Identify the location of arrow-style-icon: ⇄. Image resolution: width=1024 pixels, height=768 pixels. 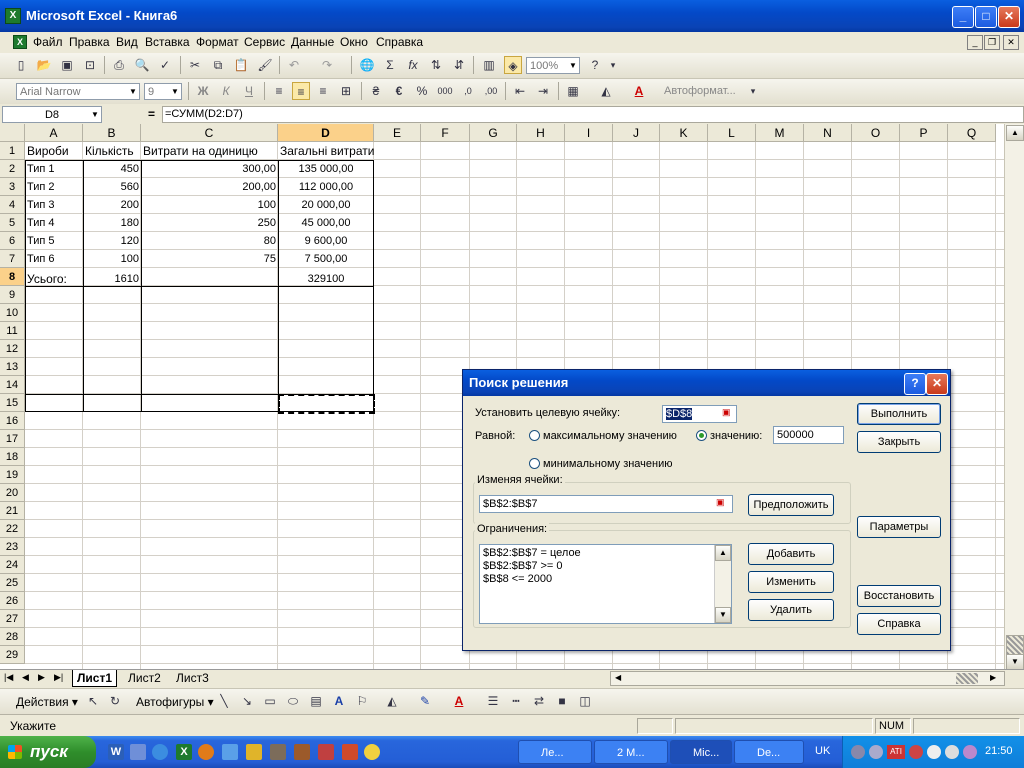
(539, 701).